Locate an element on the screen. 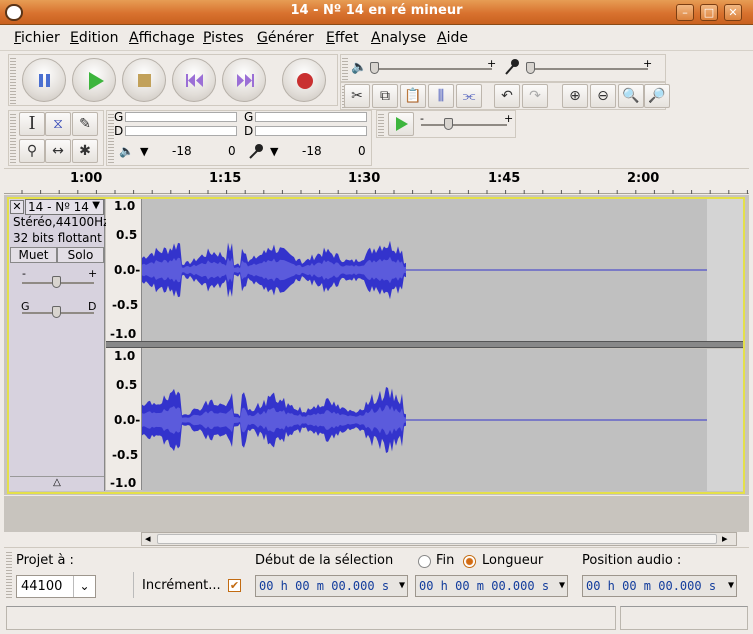 Image resolution: width=753 pixels, height=634 pixels. undo-icon: ↶ is located at coordinates (507, 96).